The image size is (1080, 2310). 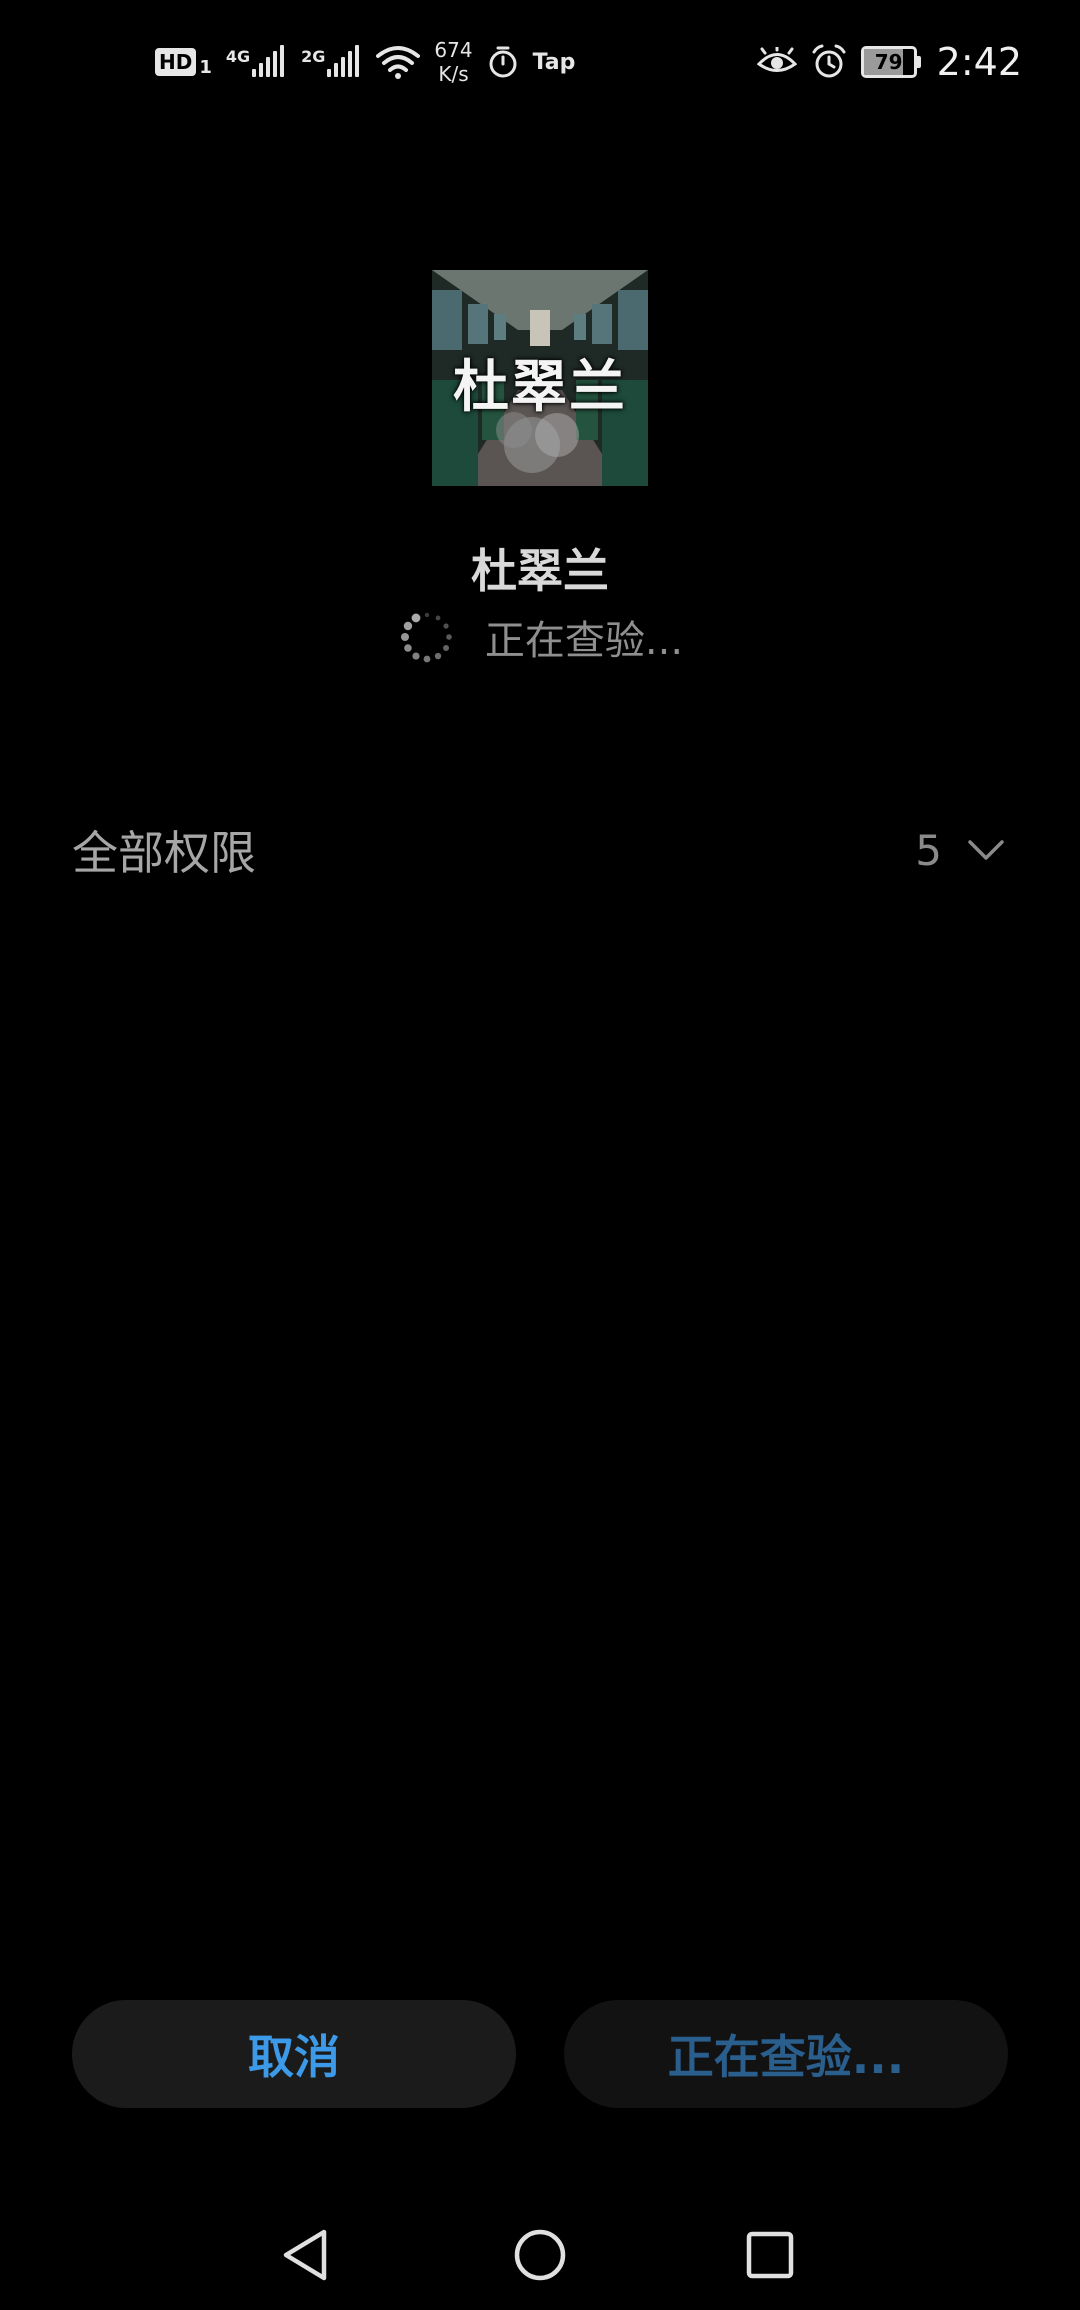 What do you see at coordinates (398, 62) in the screenshot?
I see `wifi-icon` at bounding box center [398, 62].